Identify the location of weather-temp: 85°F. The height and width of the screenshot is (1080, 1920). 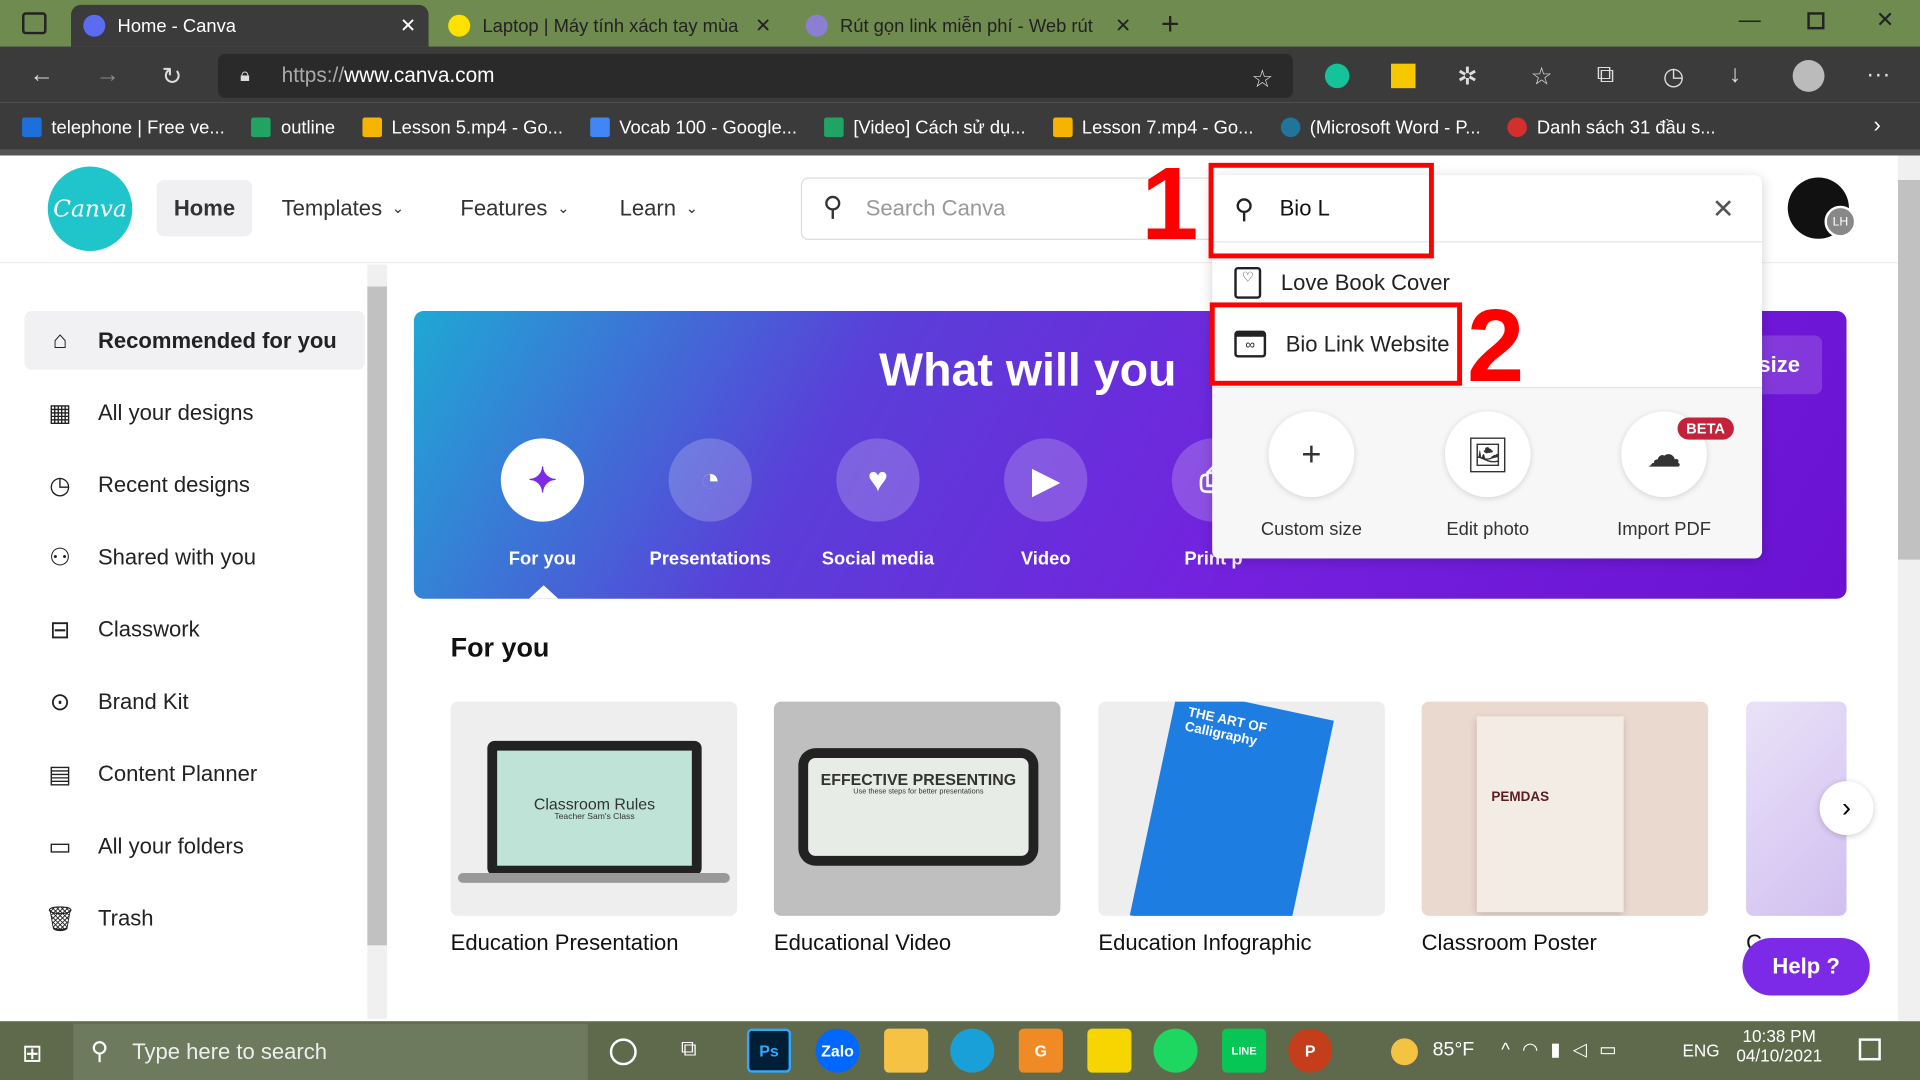
(1454, 1051).